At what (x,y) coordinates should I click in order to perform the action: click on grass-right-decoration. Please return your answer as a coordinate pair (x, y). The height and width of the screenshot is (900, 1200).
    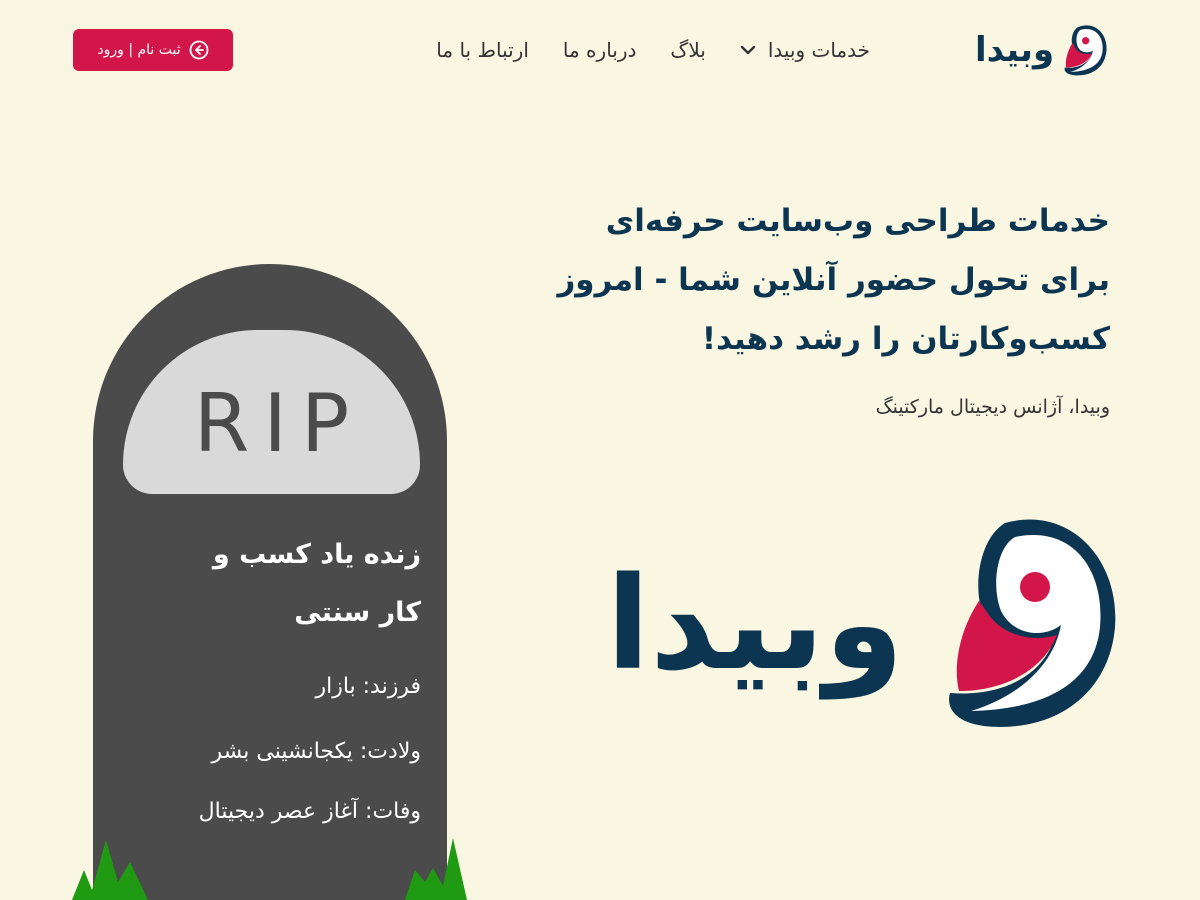
    Looking at the image, I should click on (437, 866).